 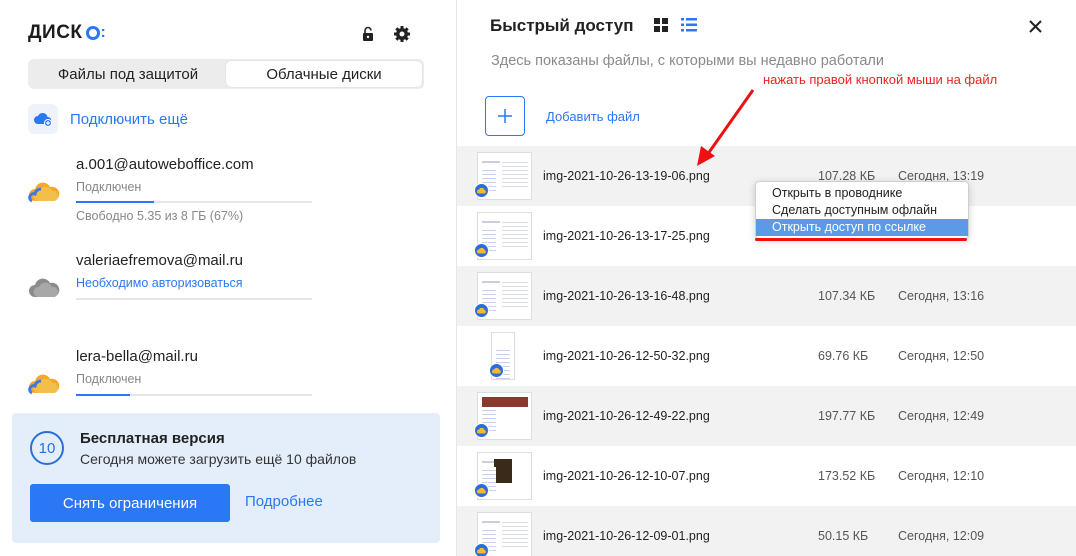 I want to click on connect-more-button: Подключить ещё, so click(x=108, y=119).